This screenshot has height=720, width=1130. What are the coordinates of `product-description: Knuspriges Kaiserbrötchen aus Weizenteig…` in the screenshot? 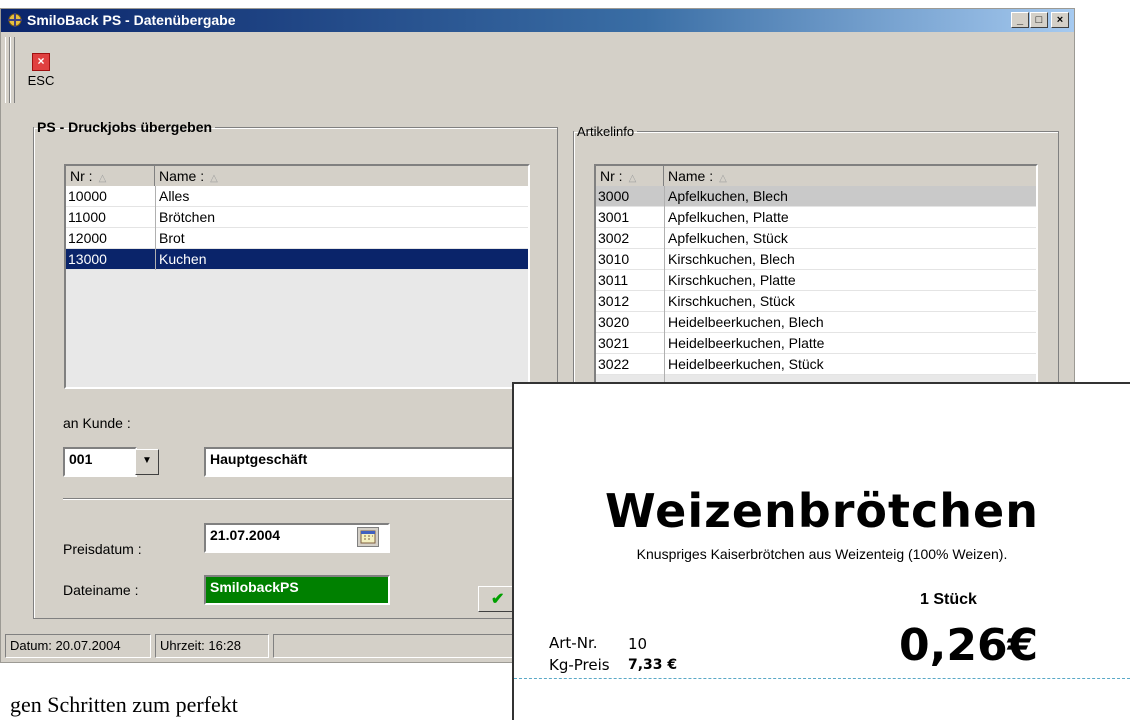 It's located at (822, 554).